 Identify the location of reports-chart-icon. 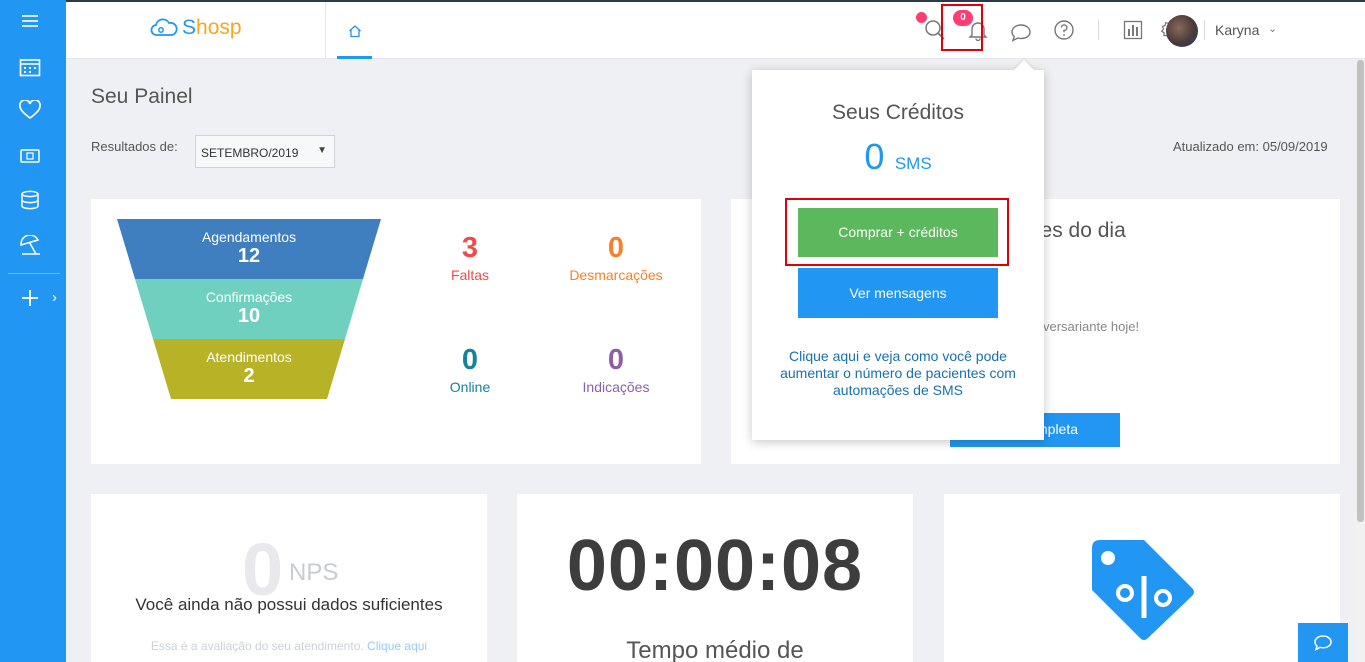
(1133, 30).